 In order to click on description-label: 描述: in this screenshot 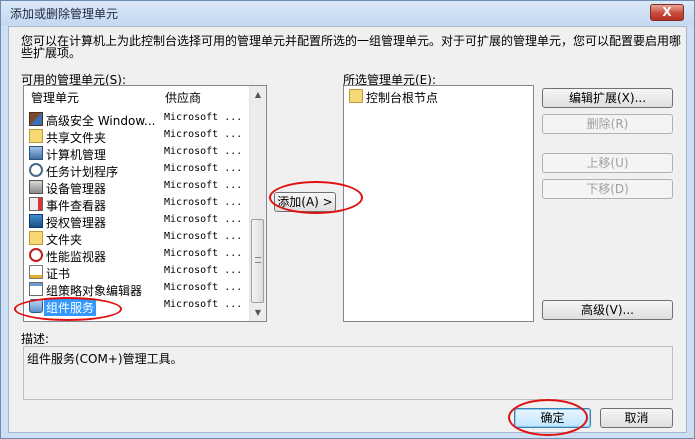, I will do `click(35, 339)`.